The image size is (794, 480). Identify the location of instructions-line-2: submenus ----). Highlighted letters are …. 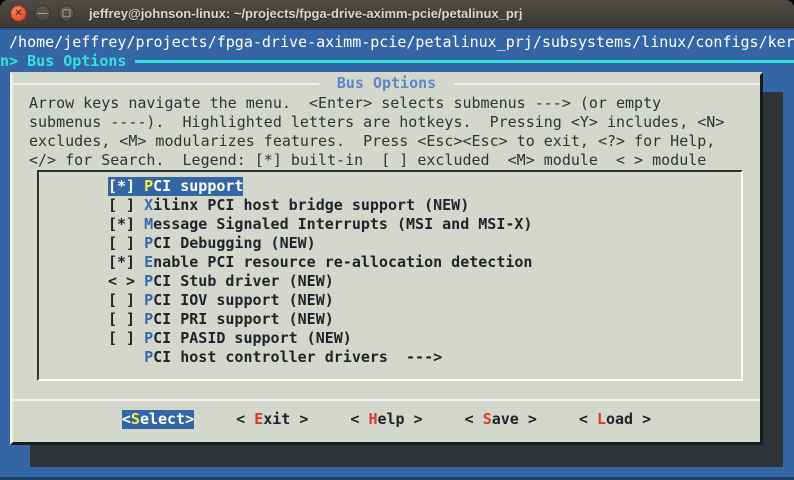
(377, 122).